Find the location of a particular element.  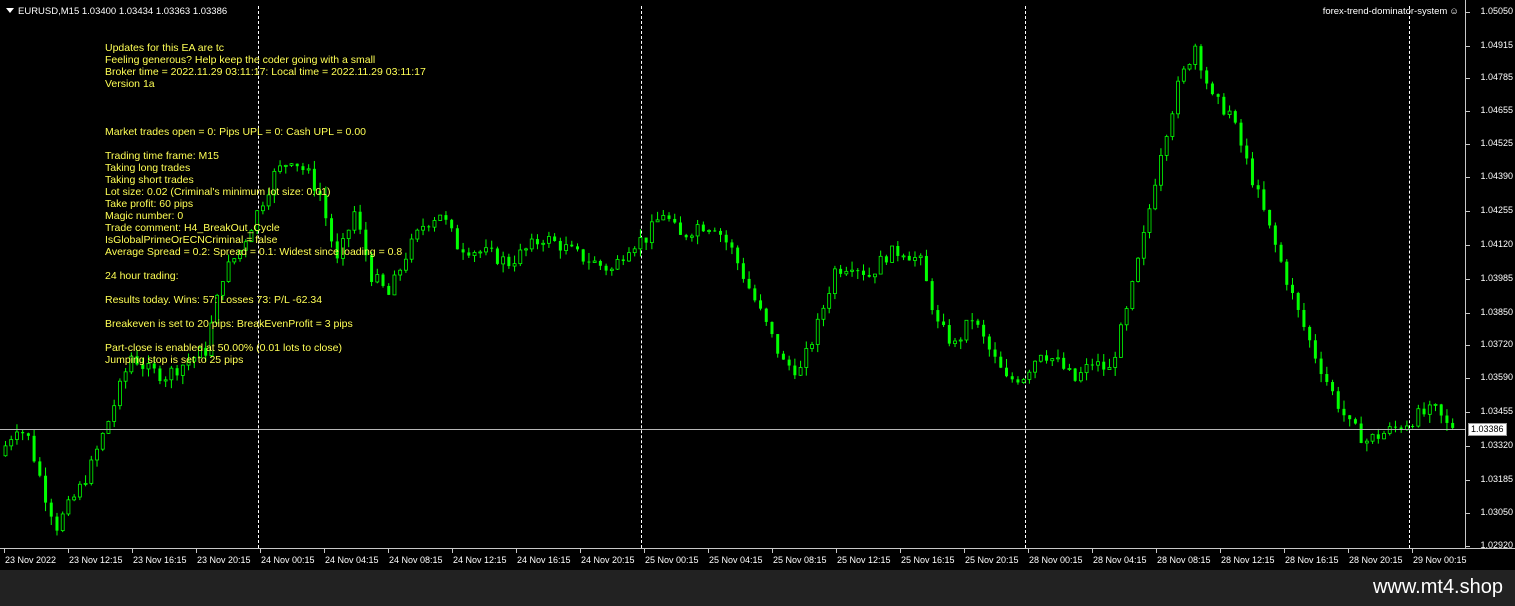

price-label: 1.04525 is located at coordinates (1496, 142).